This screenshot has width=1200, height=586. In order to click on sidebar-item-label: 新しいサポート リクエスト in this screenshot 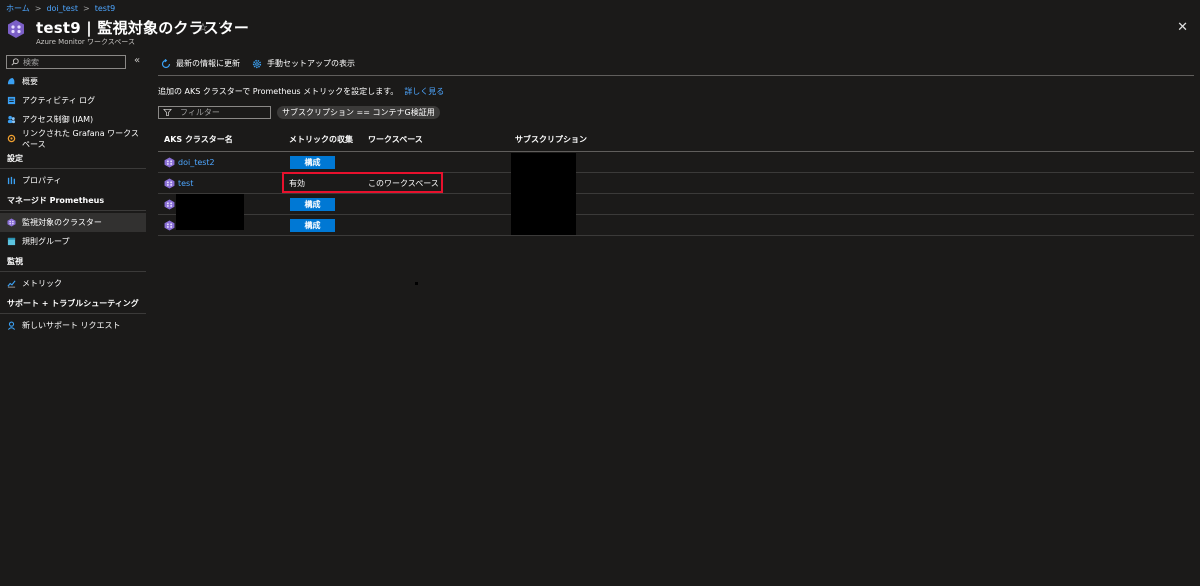, I will do `click(71, 325)`.